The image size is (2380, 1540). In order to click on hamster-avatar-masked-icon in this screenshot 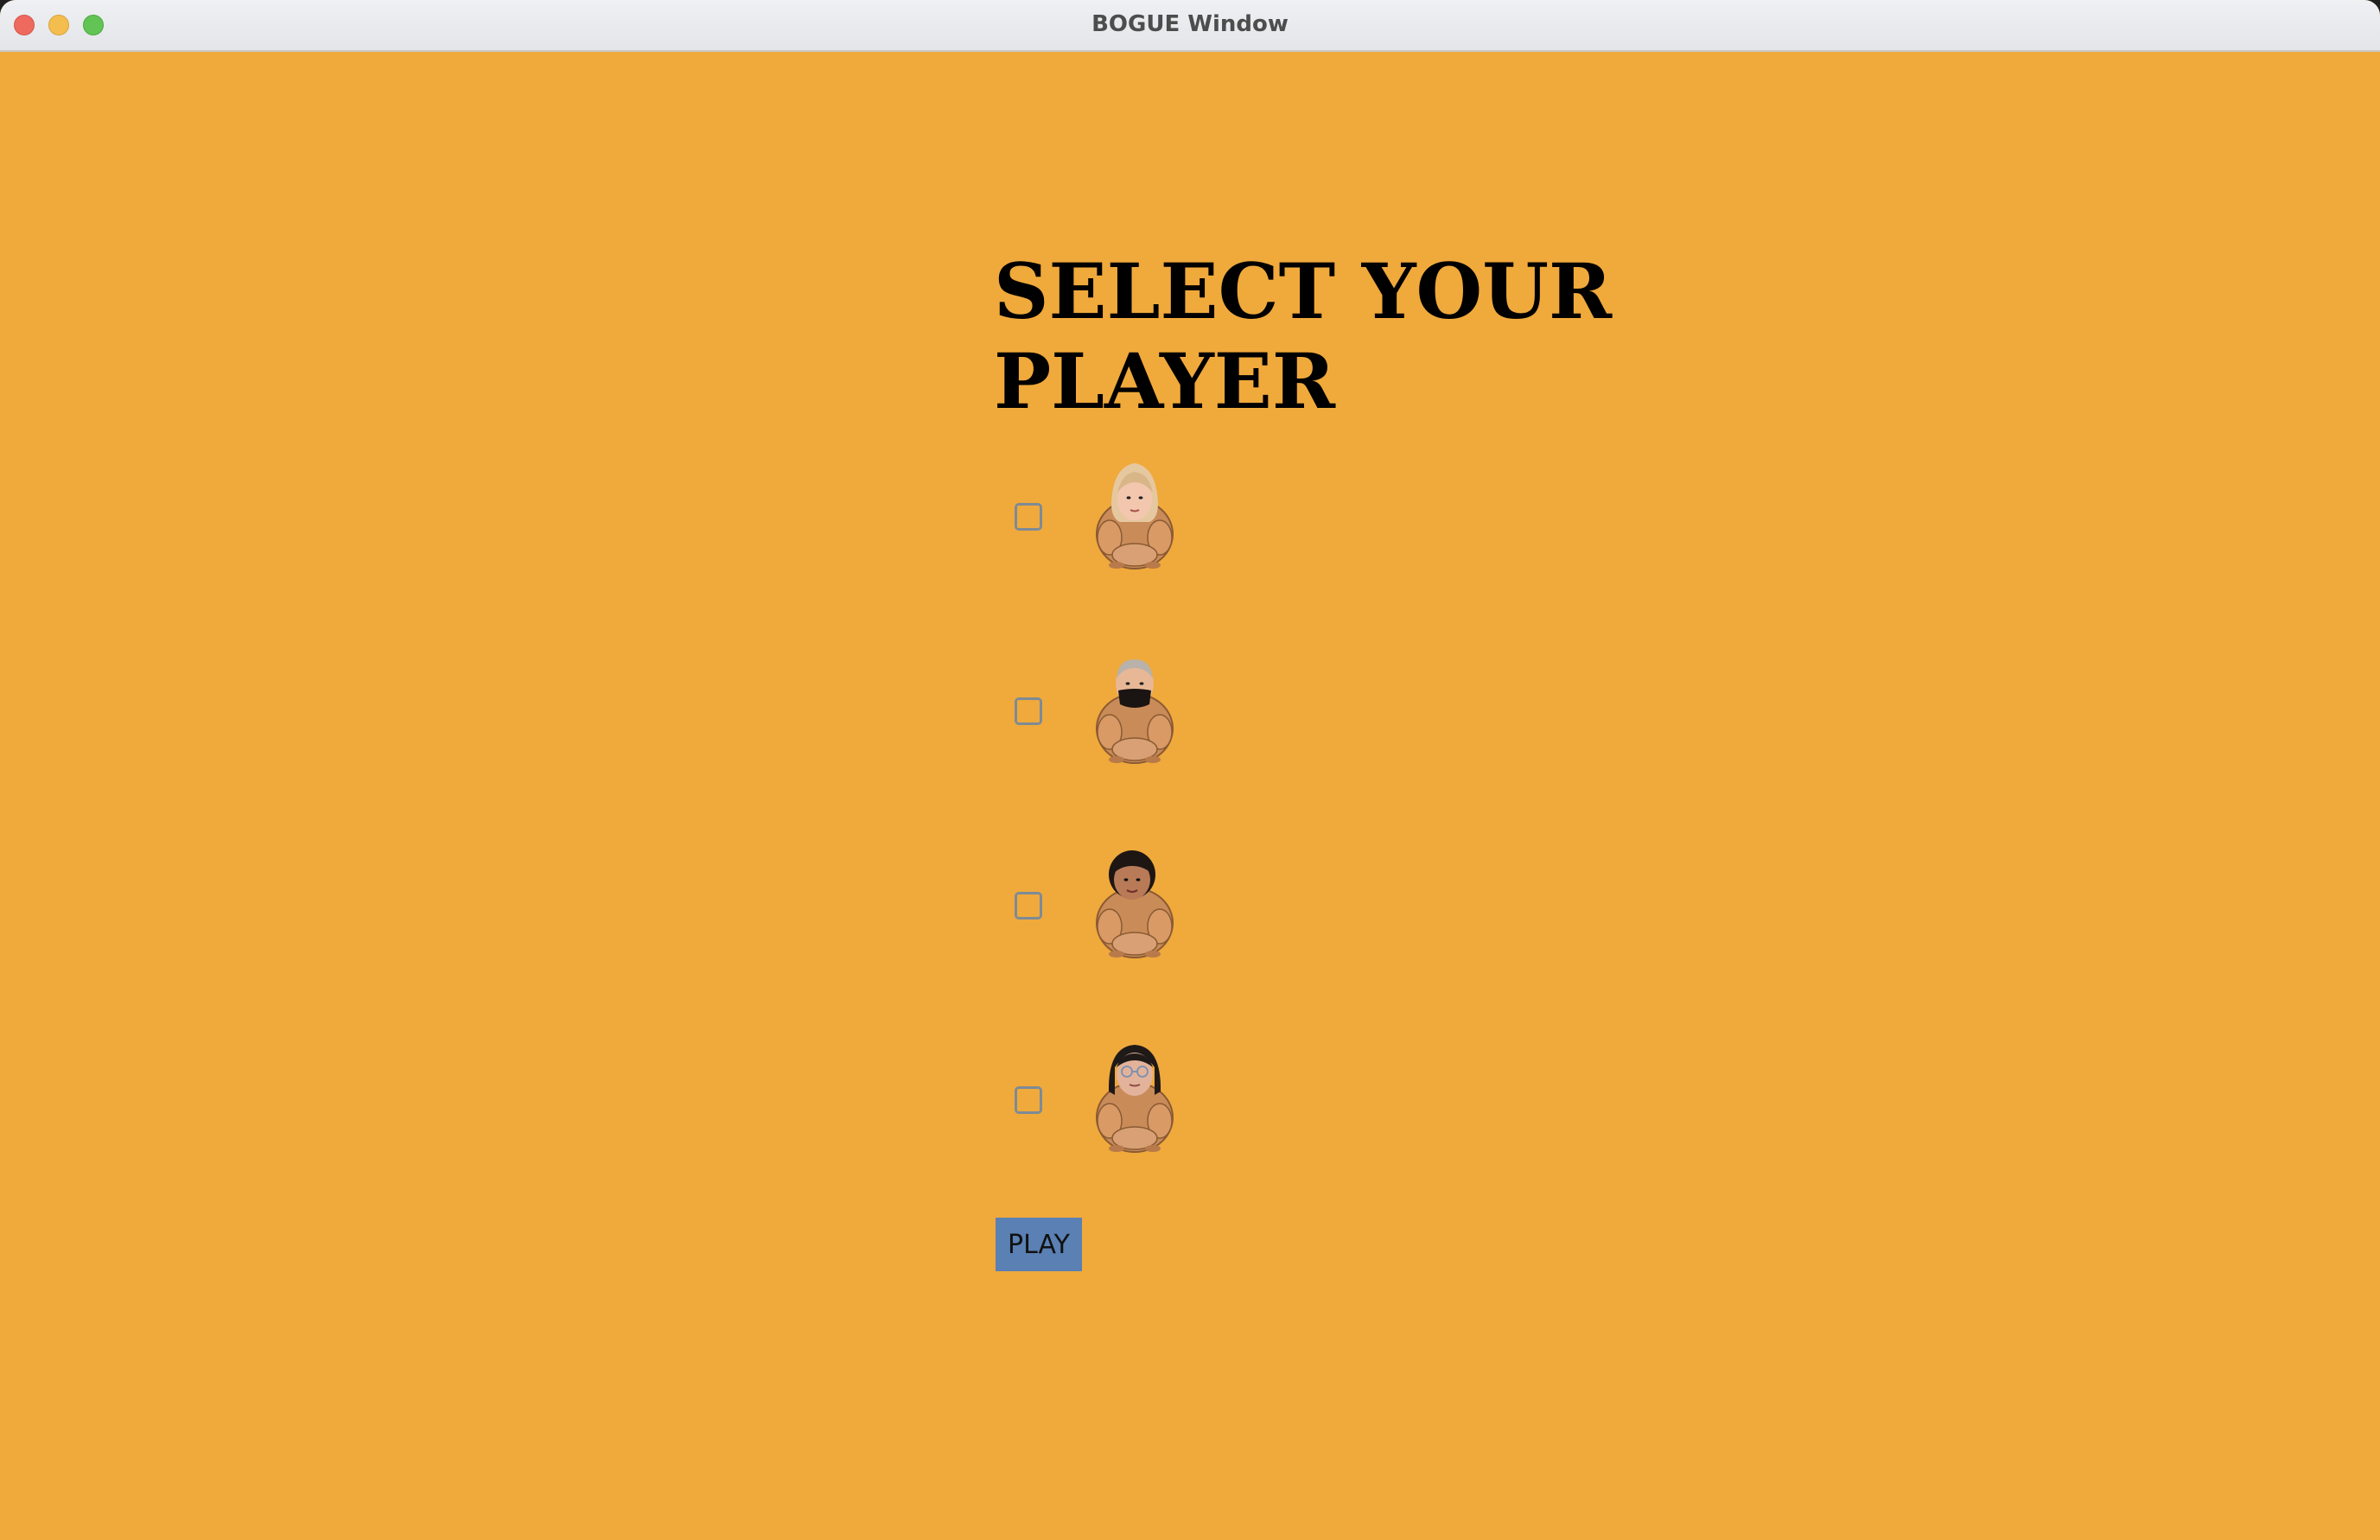, I will do `click(1134, 709)`.